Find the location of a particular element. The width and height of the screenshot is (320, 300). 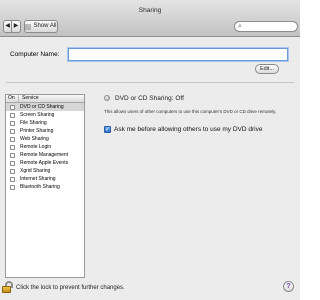

status-indicator-icon is located at coordinates (107, 98).